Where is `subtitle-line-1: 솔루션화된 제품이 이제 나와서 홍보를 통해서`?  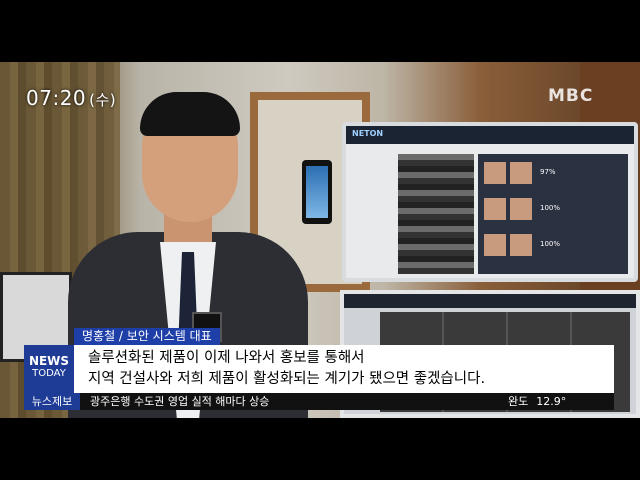
subtitle-line-1: 솔루션화된 제품이 이제 나와서 홍보를 통해서 is located at coordinates (226, 358).